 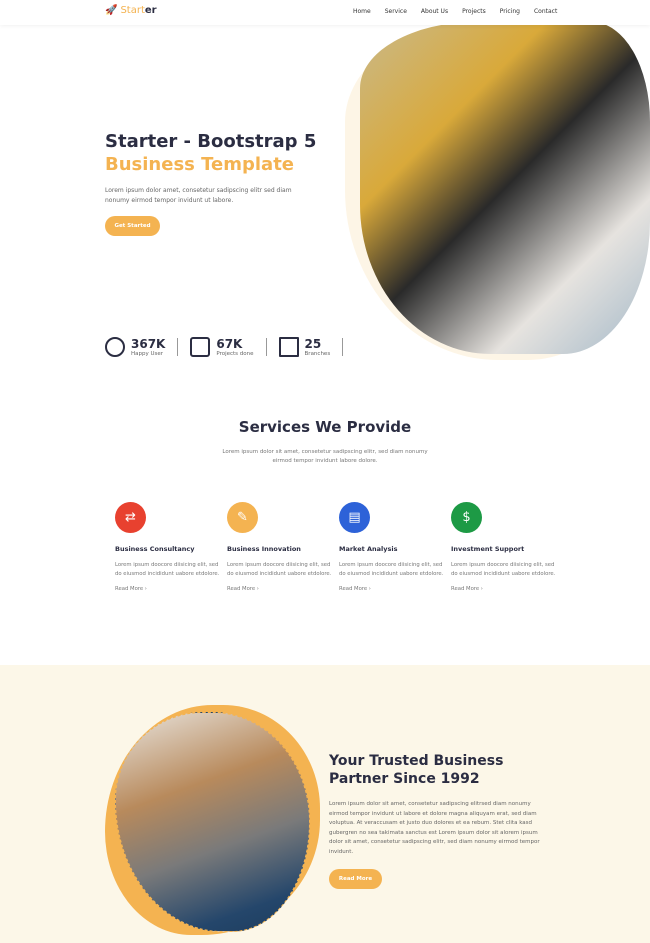 I want to click on stat-projects: 67K Projects done, so click(x=228, y=347).